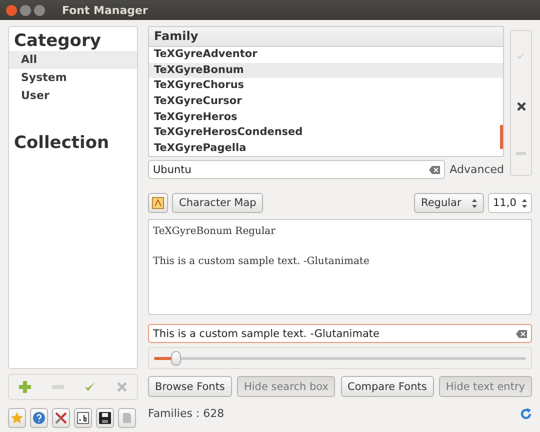 The image size is (540, 432). Describe the element at coordinates (326, 86) in the screenshot. I see `family-row: TeXGyreChorus` at that location.